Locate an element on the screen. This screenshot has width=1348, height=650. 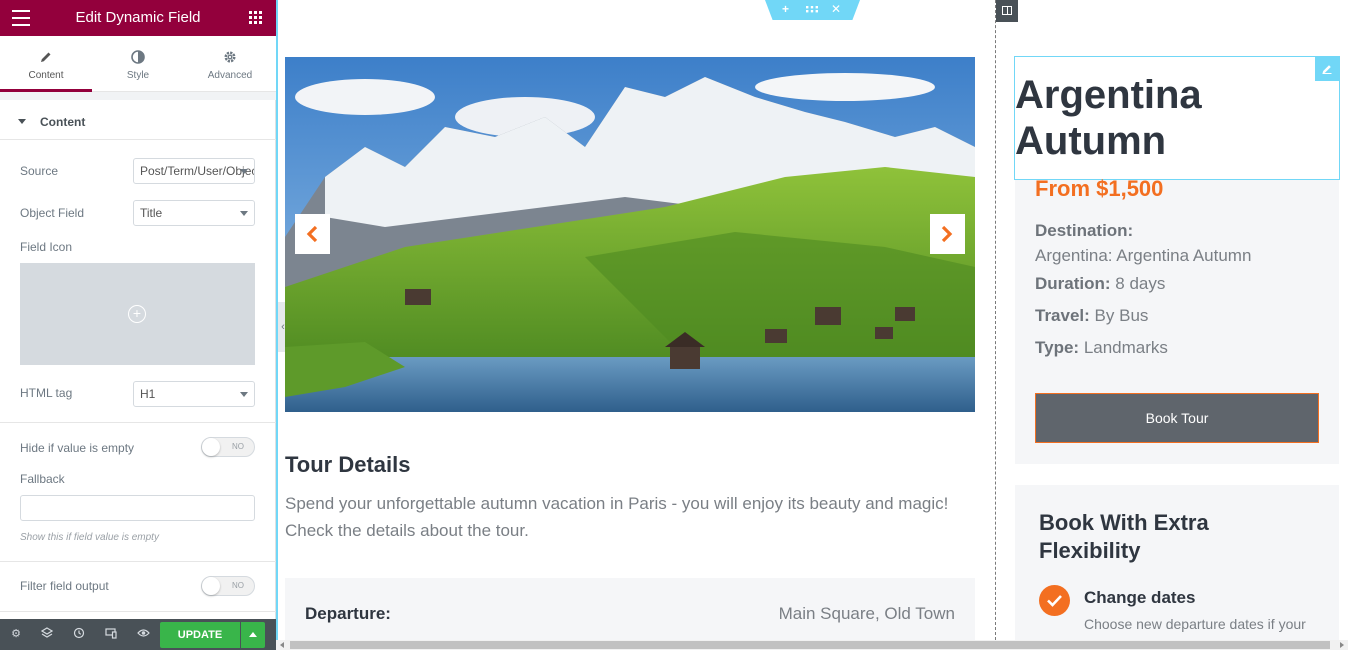
tab-advanced: Advanced is located at coordinates (230, 63).